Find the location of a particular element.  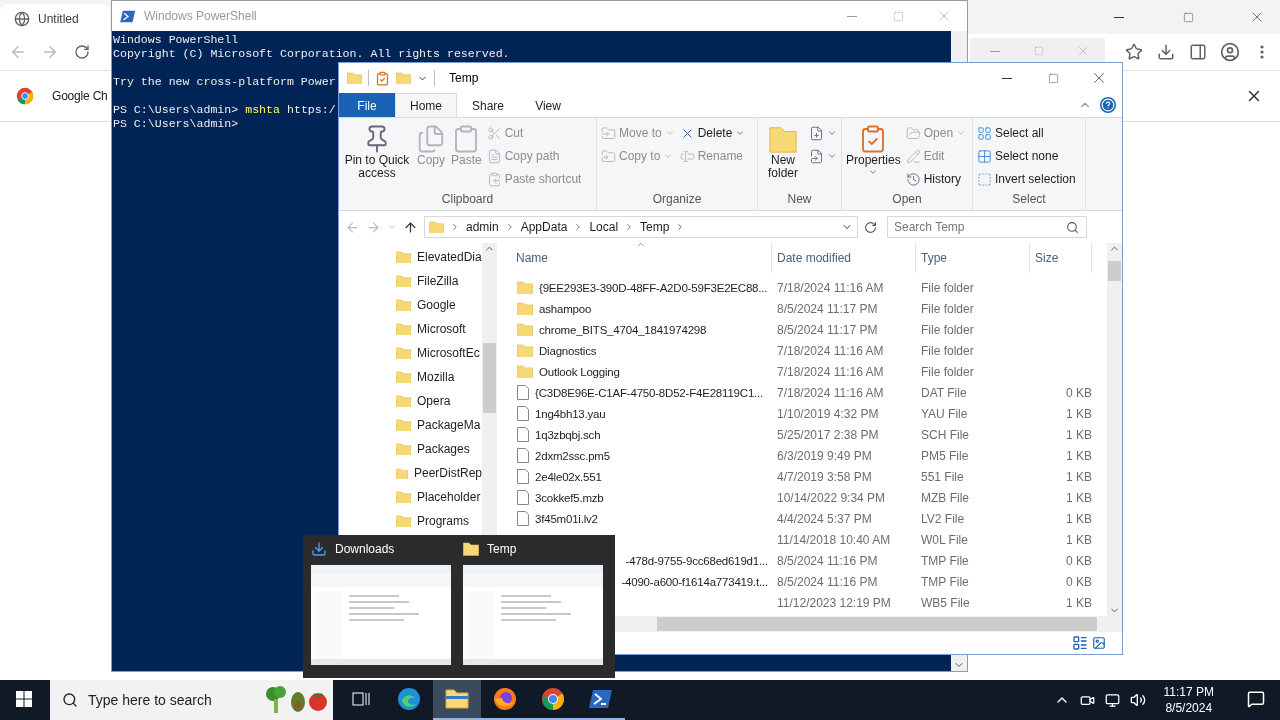

file-name: 3f45m01i.lv2 is located at coordinates (566, 518).